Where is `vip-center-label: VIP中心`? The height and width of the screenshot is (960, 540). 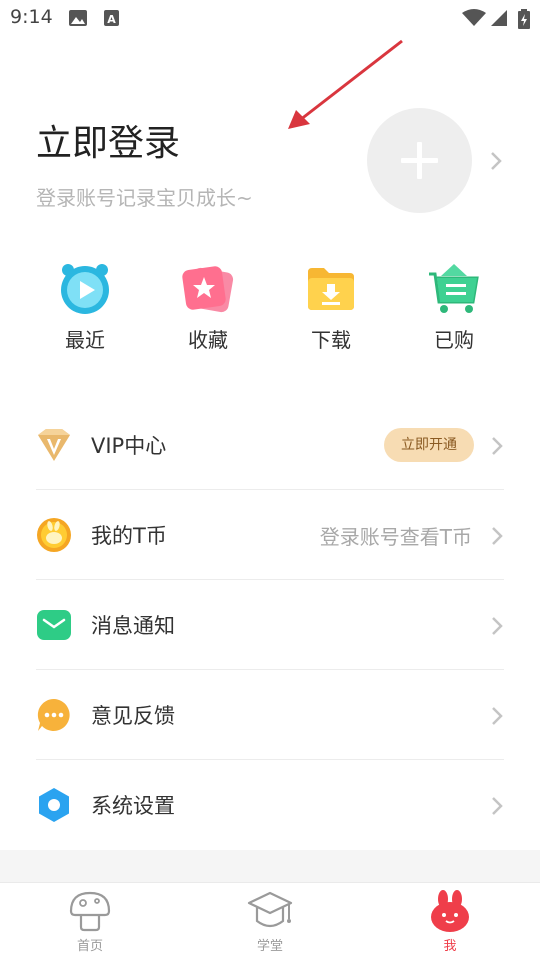
vip-center-label: VIP中心 is located at coordinates (129, 446).